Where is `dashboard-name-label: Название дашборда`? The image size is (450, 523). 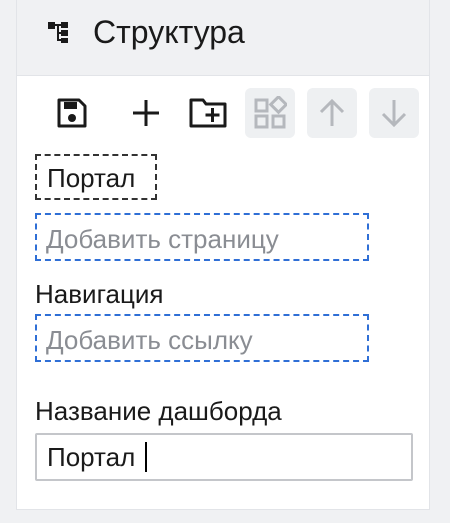
dashboard-name-label: Название дашборда is located at coordinates (158, 411).